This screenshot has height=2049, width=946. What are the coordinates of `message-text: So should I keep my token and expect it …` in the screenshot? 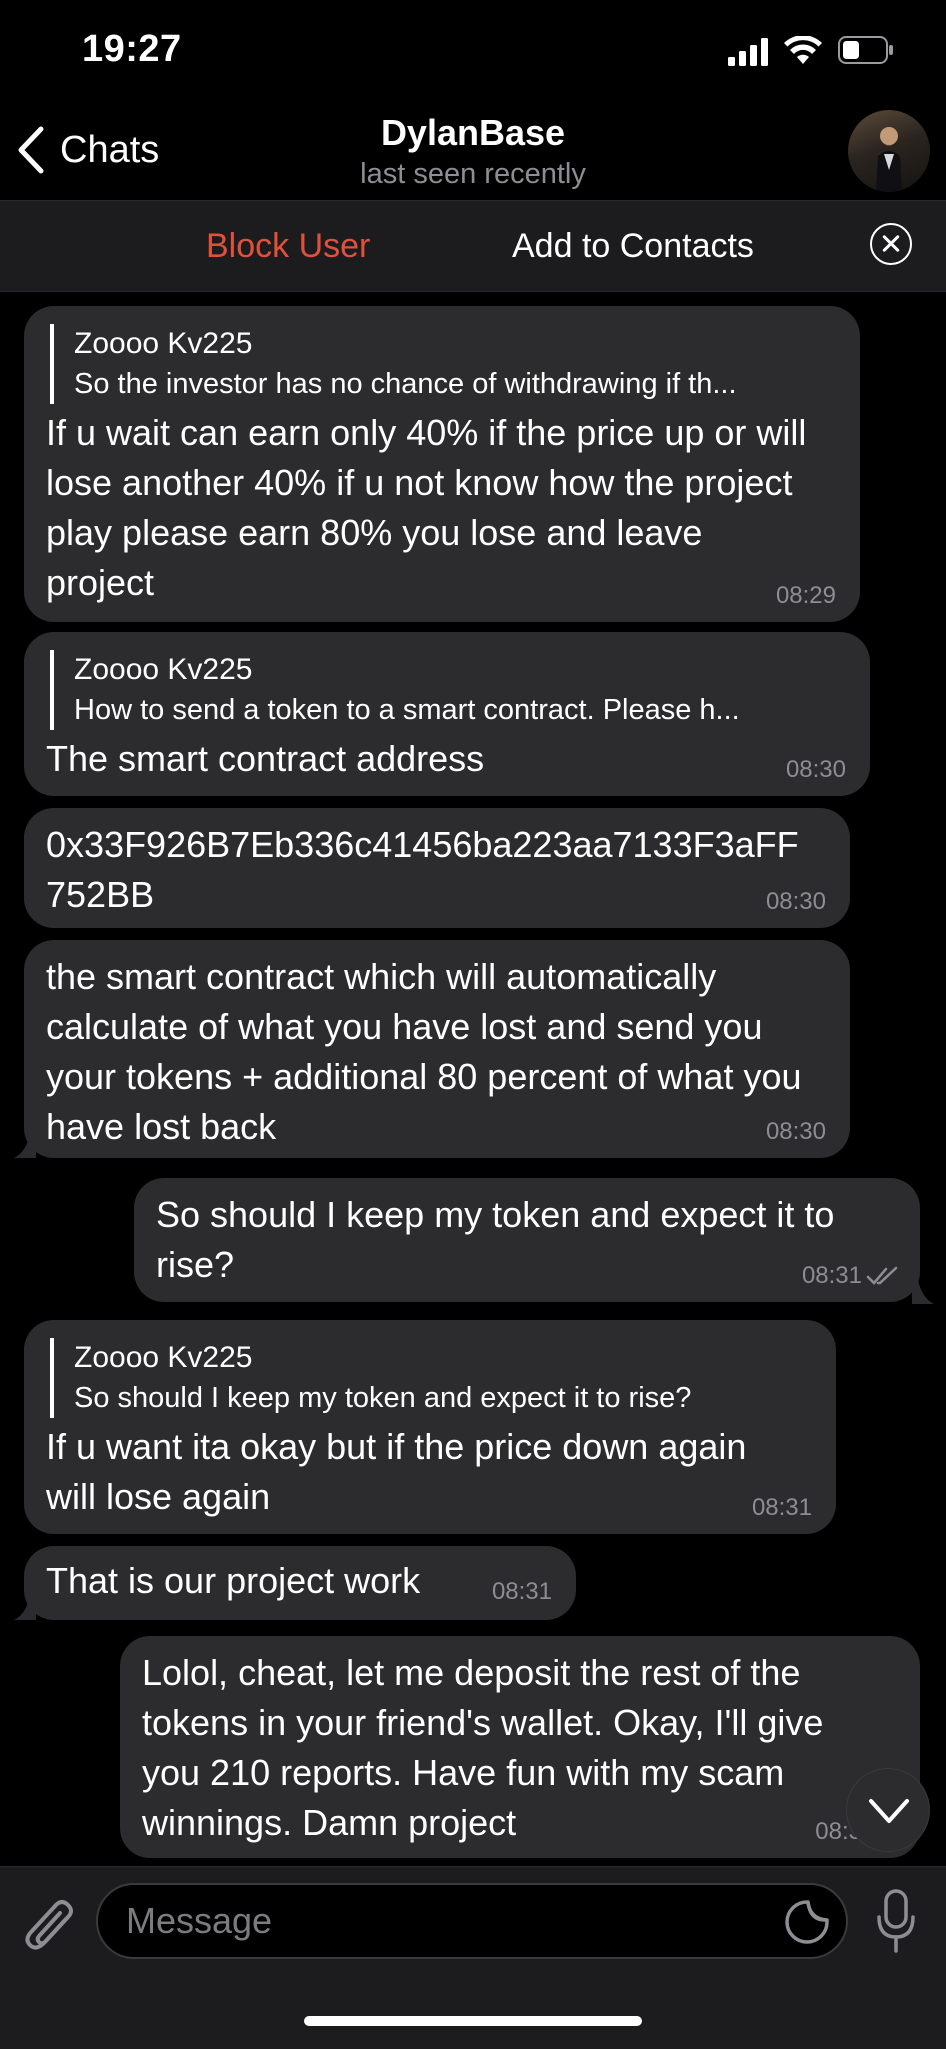 It's located at (495, 1239).